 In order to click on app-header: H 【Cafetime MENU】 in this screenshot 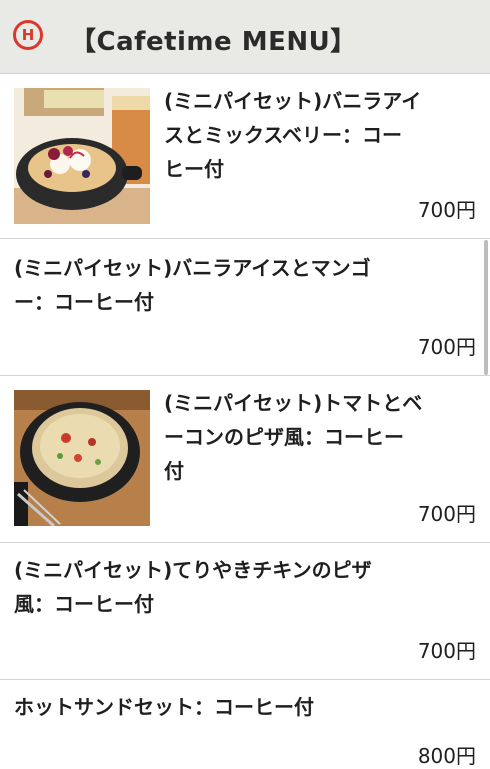, I will do `click(245, 37)`.